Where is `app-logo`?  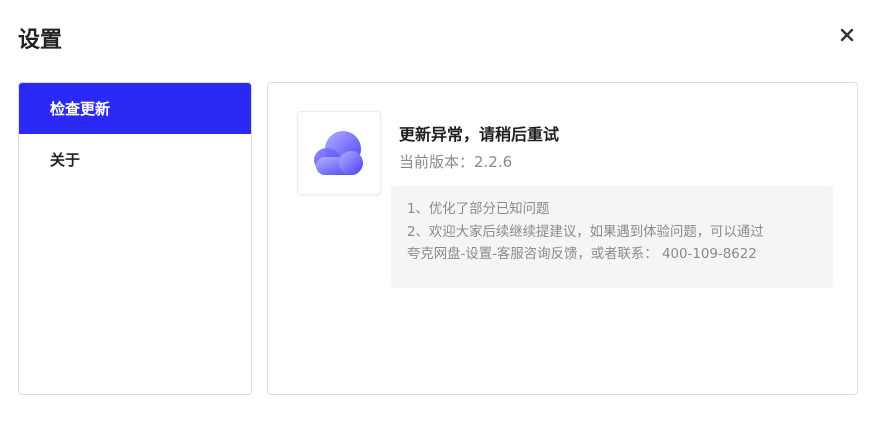 app-logo is located at coordinates (339, 153).